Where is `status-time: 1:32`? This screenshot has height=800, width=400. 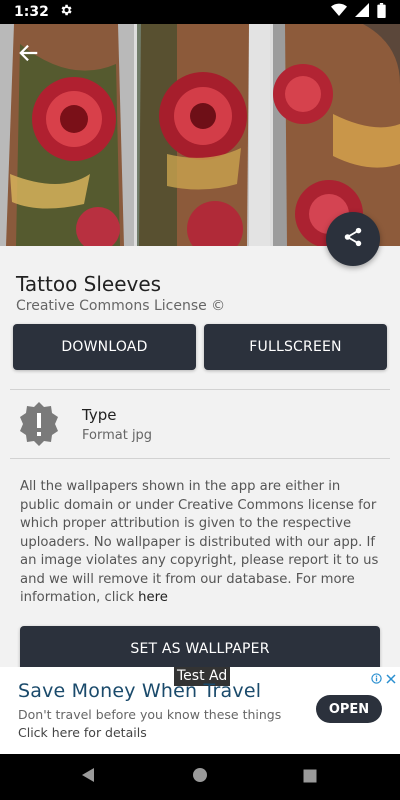 status-time: 1:32 is located at coordinates (31, 12).